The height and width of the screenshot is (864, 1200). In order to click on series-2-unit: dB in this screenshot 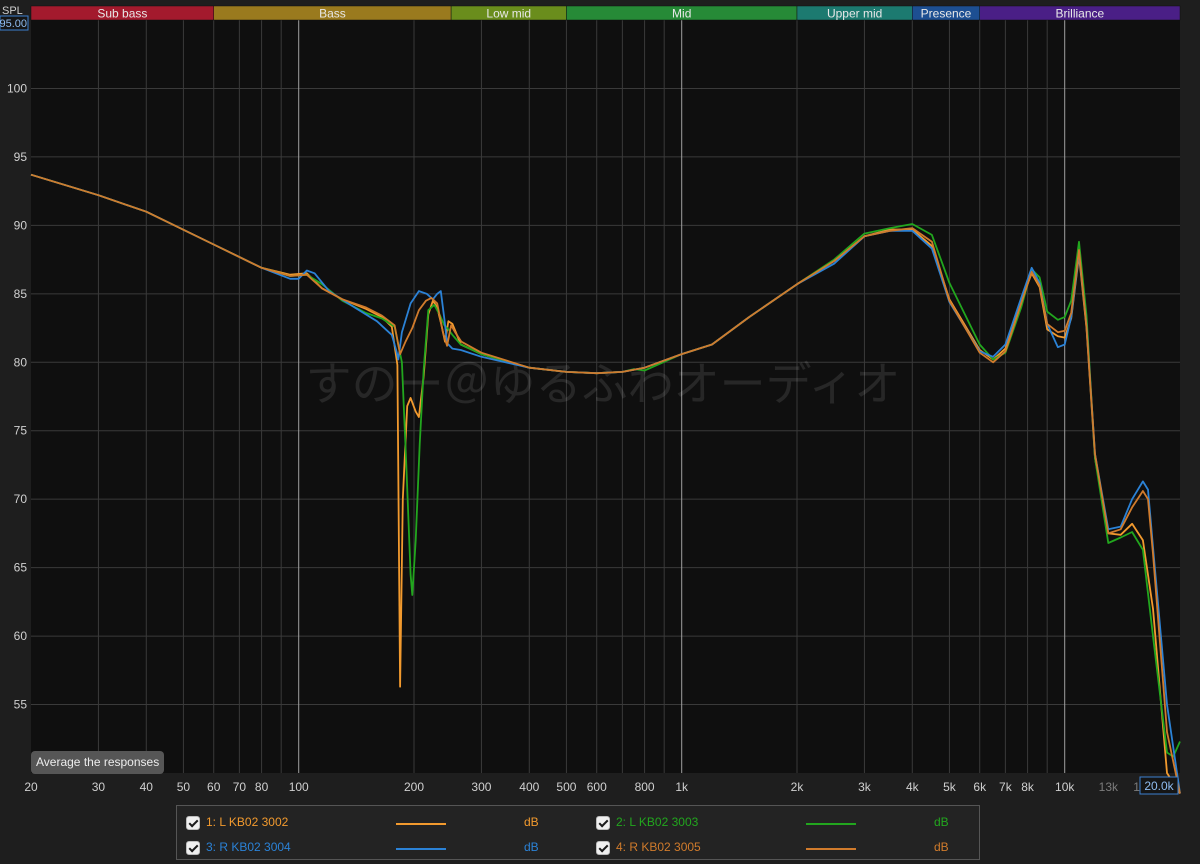, I will do `click(941, 822)`.